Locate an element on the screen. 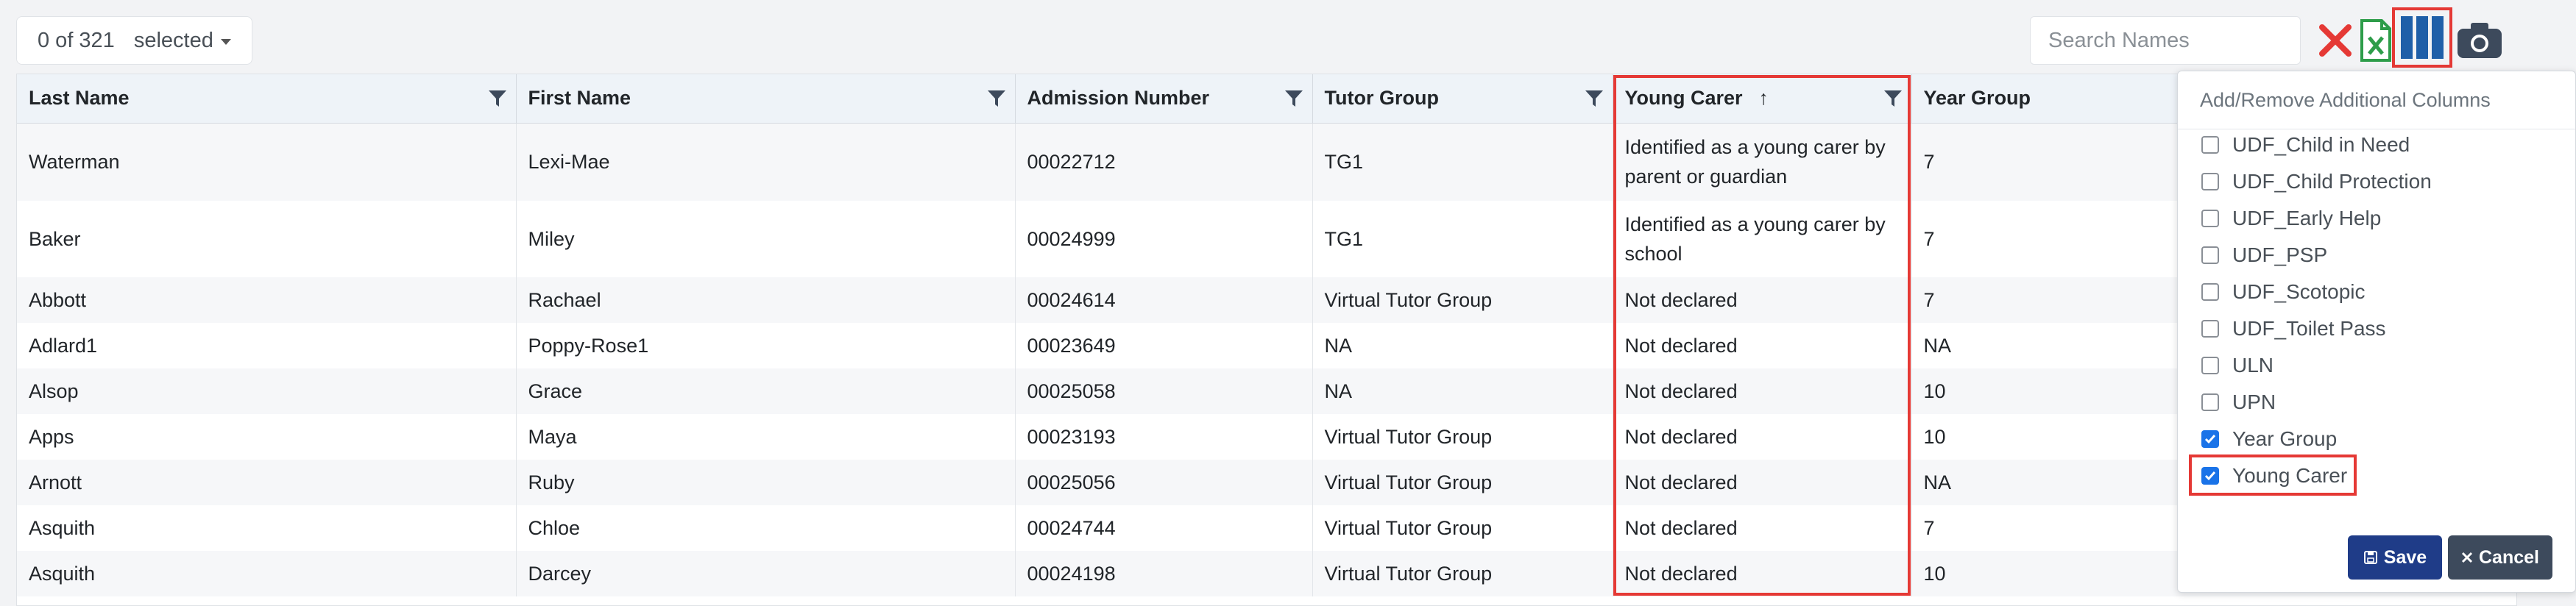  excel-export-icon is located at coordinates (2375, 41).